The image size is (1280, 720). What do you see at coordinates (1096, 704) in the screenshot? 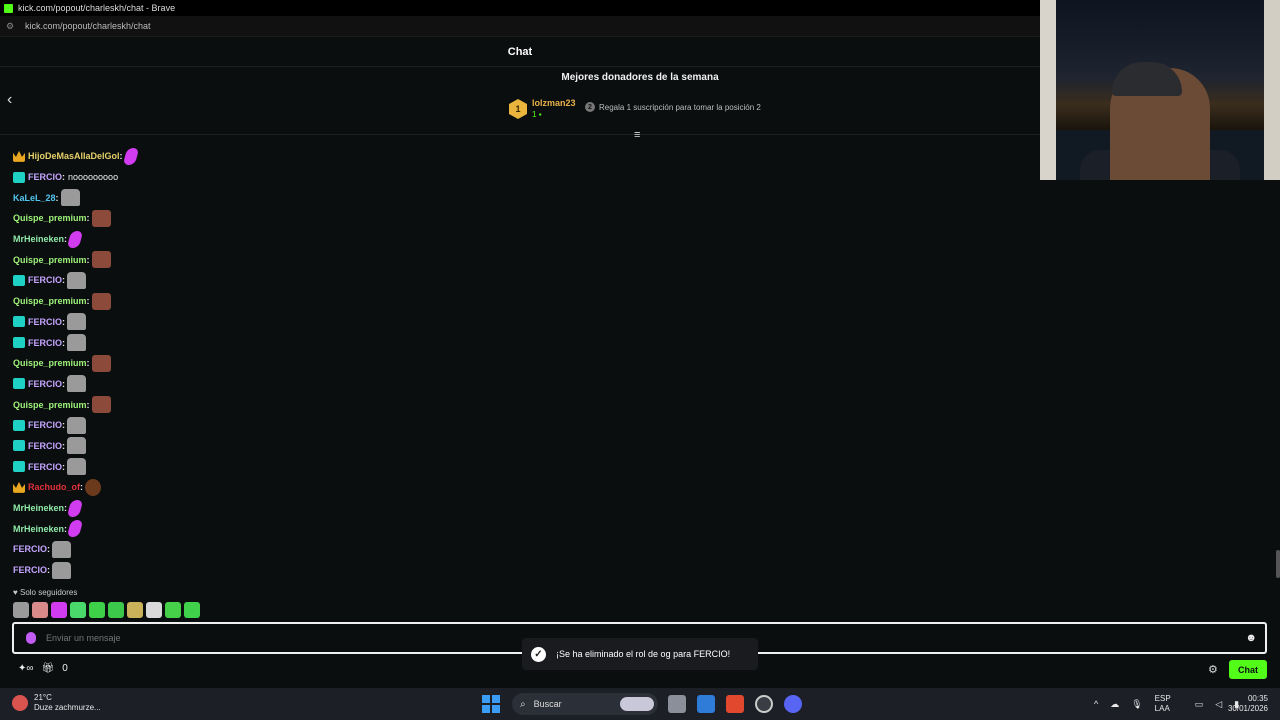
I see `chevron-up-icon: ^` at bounding box center [1096, 704].